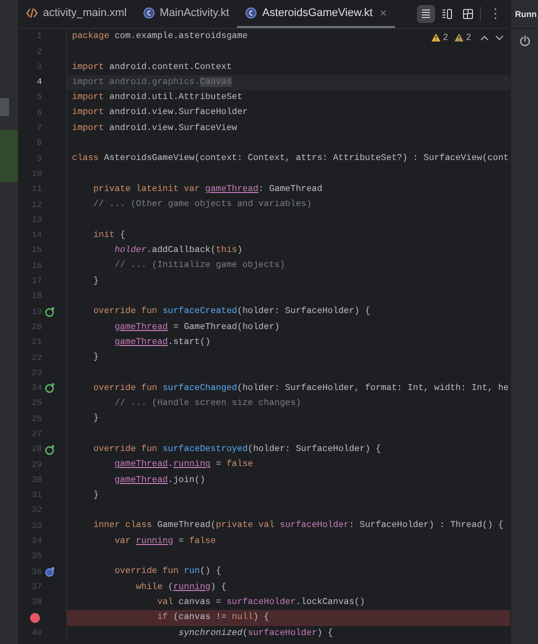 The width and height of the screenshot is (538, 644). What do you see at coordinates (468, 14) in the screenshot?
I see `layout-icon` at bounding box center [468, 14].